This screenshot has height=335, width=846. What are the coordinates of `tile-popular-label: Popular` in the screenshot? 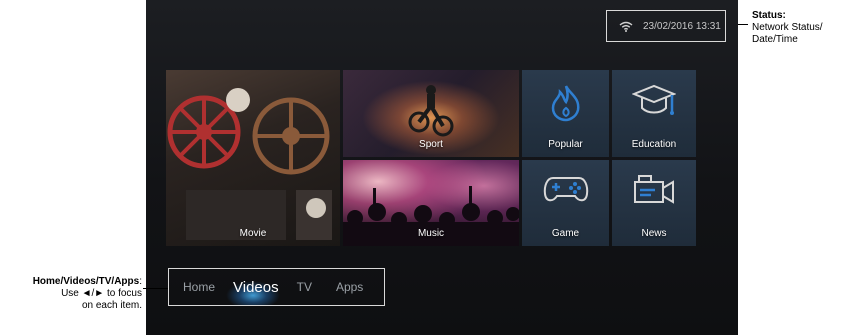 It's located at (565, 144).